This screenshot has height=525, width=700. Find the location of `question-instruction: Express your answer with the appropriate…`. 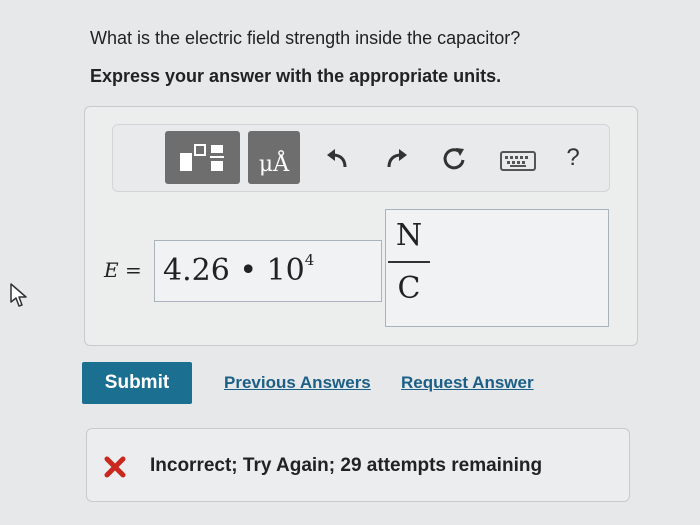

question-instruction: Express your answer with the appropriate… is located at coordinates (296, 76).